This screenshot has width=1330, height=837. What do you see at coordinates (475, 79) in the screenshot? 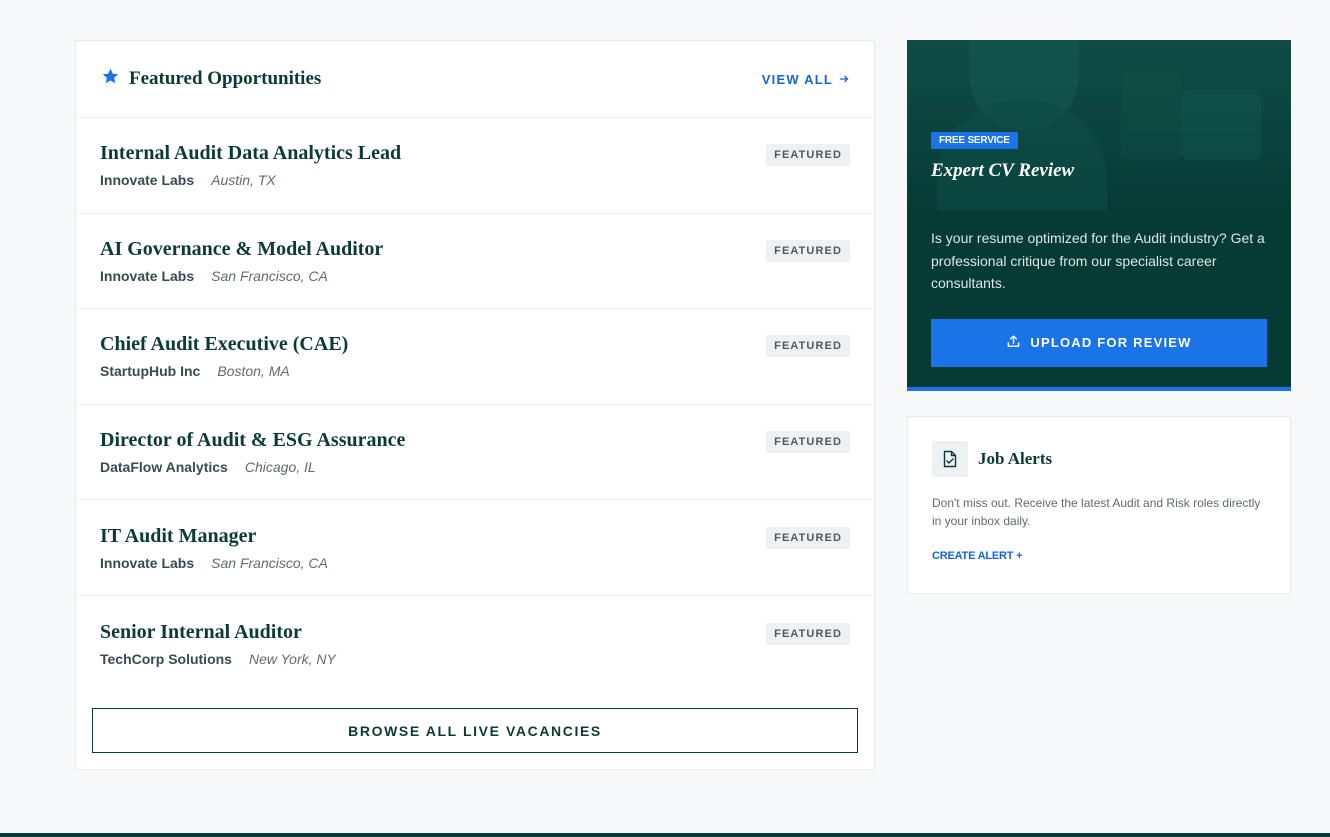
I see `featured-header: Featured Opportunities VIEW ALL` at bounding box center [475, 79].